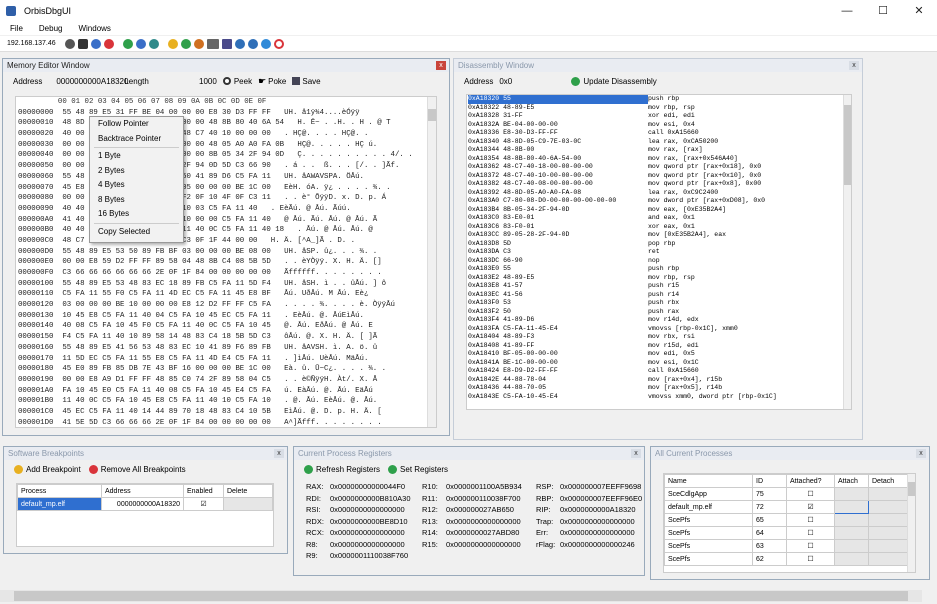 The width and height of the screenshot is (937, 604). Describe the element at coordinates (619, 81) in the screenshot. I see `update-disassembly-button: Update Disassembly` at that location.